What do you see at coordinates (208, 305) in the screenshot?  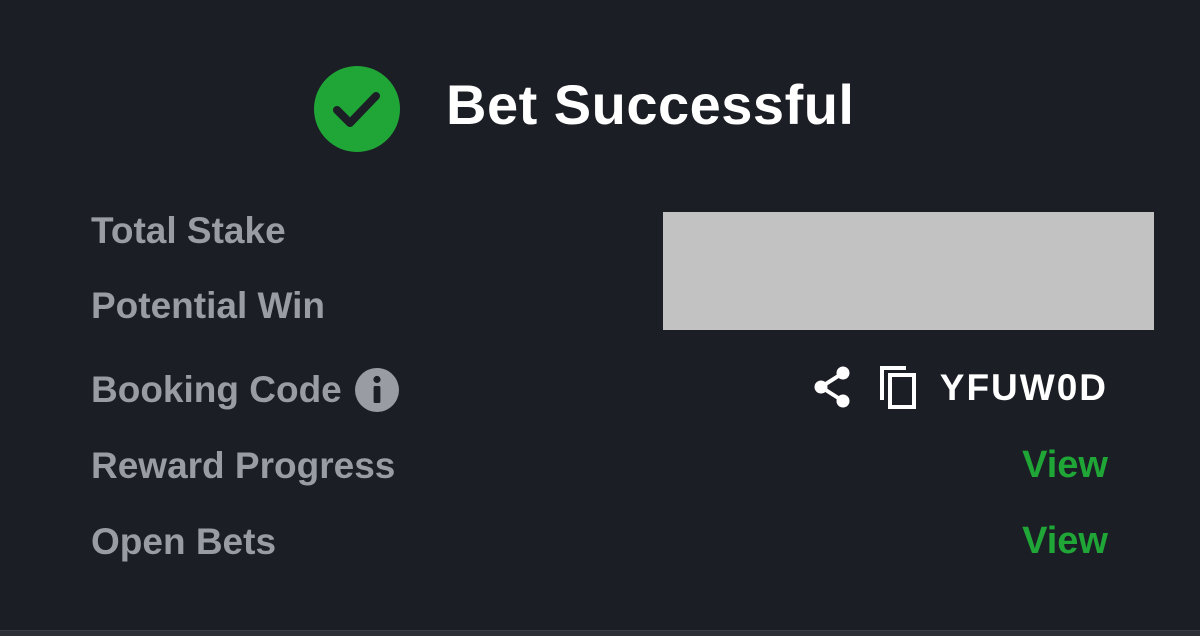 I see `potential-win-label: Potential Win` at bounding box center [208, 305].